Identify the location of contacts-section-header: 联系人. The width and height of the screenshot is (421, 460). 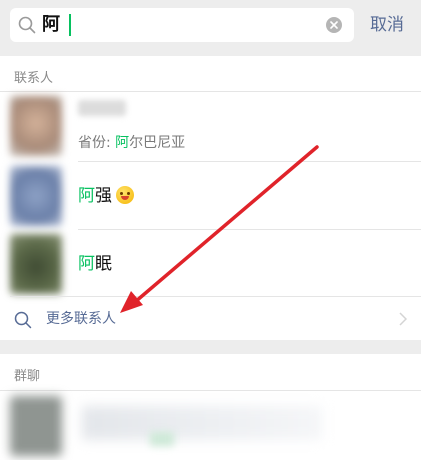
(34, 78).